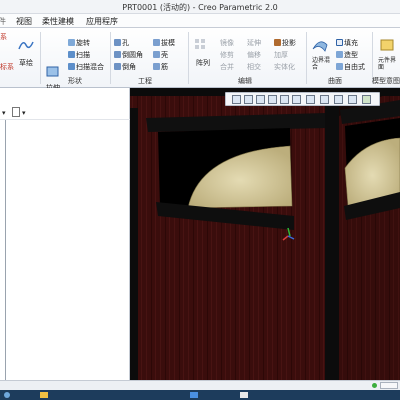 This screenshot has height=400, width=400. Describe the element at coordinates (324, 99) in the screenshot. I see `section-icon` at that location.